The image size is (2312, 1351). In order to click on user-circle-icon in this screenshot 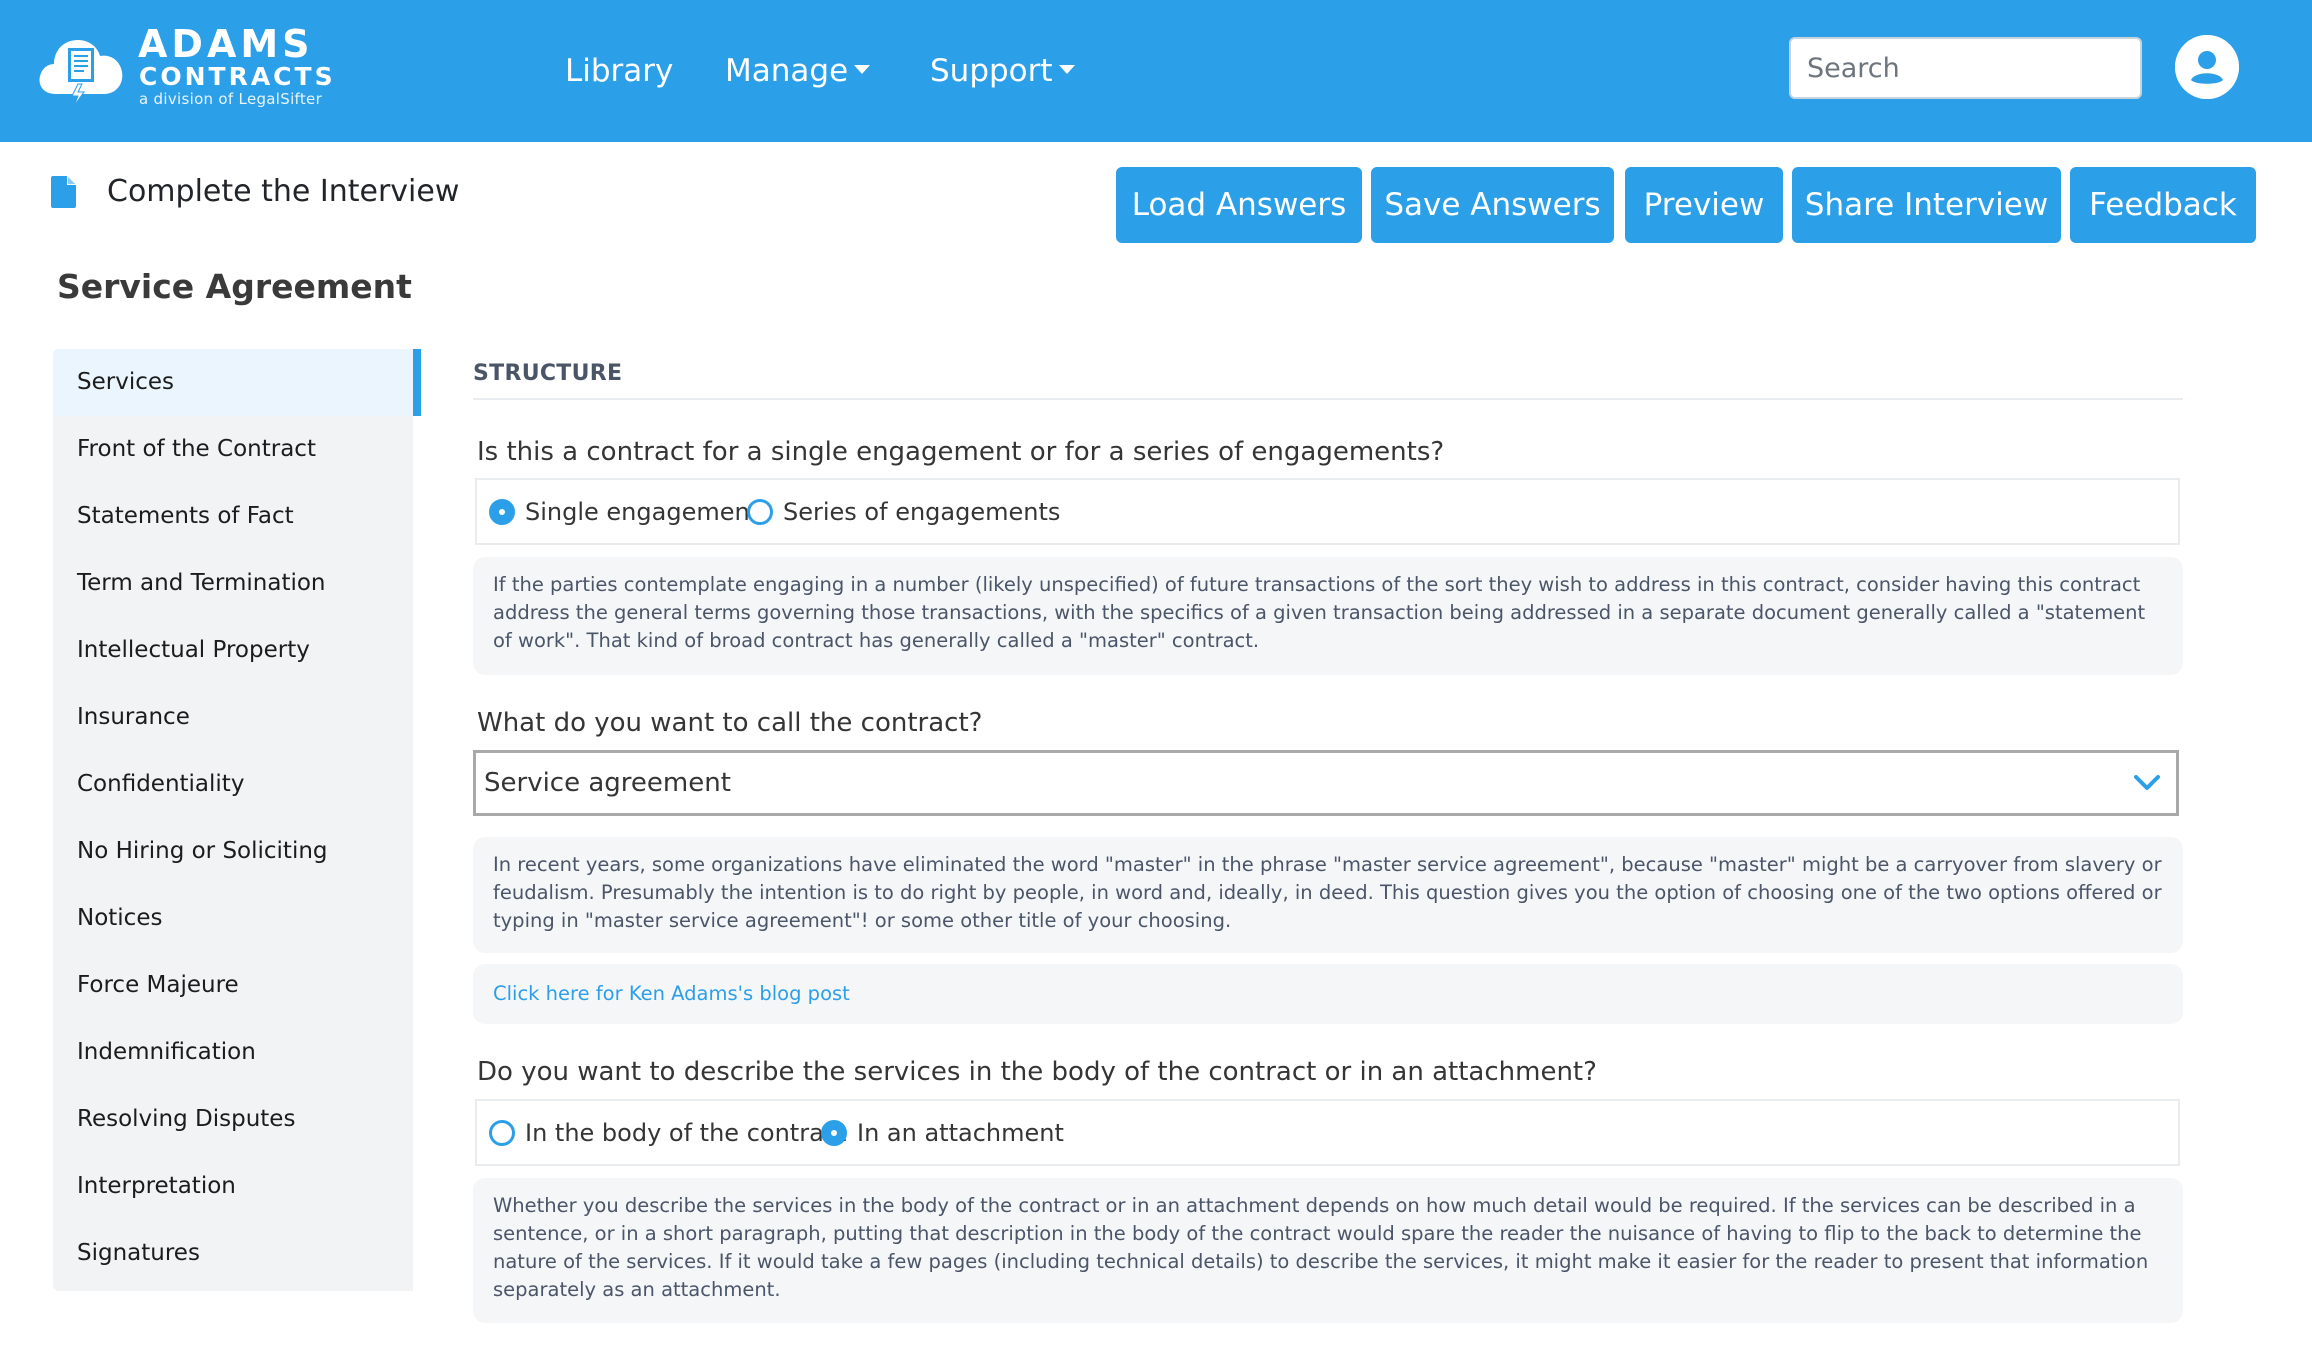, I will do `click(2207, 67)`.